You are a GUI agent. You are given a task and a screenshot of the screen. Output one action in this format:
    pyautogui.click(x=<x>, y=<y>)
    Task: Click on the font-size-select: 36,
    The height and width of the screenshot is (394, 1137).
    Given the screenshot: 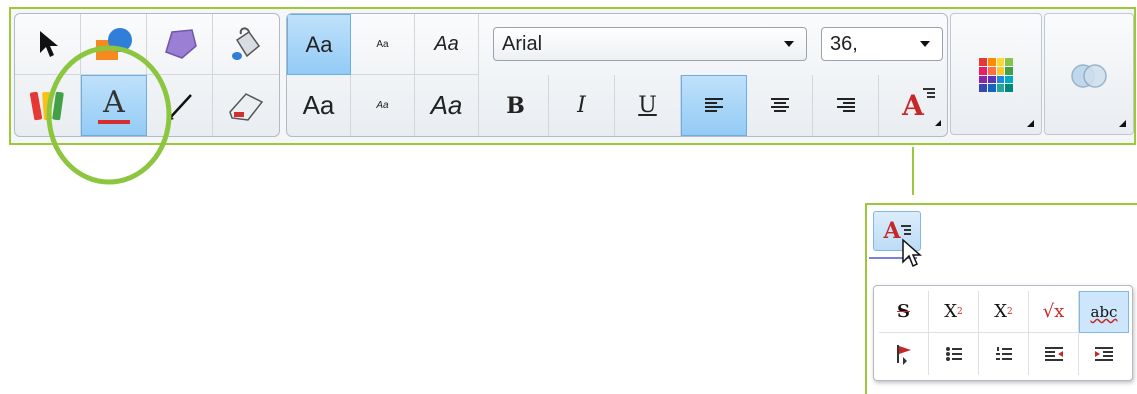 What is the action you would take?
    pyautogui.click(x=882, y=44)
    